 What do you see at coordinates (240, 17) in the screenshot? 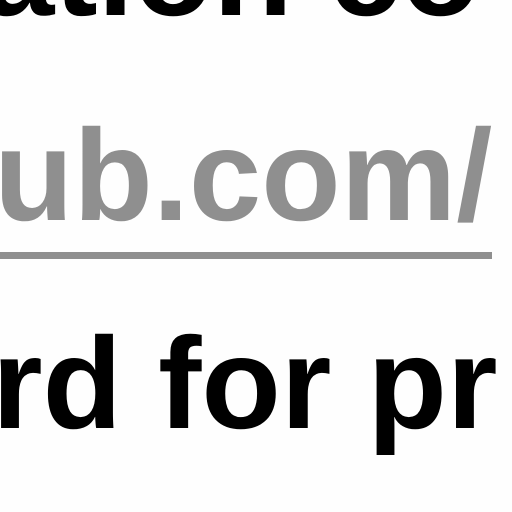
I see `heading-fragment-text: ation co` at bounding box center [240, 17].